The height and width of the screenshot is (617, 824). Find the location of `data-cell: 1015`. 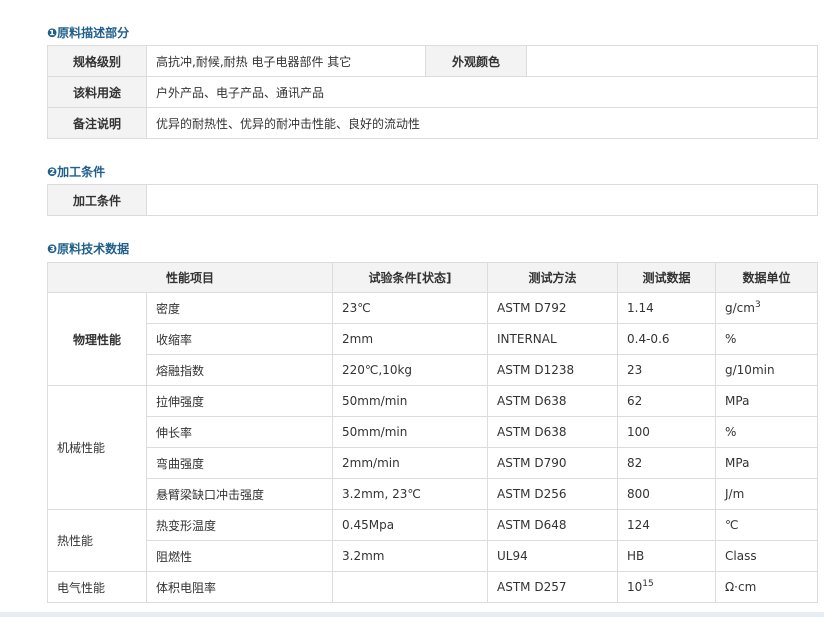

data-cell: 1015 is located at coordinates (667, 587).